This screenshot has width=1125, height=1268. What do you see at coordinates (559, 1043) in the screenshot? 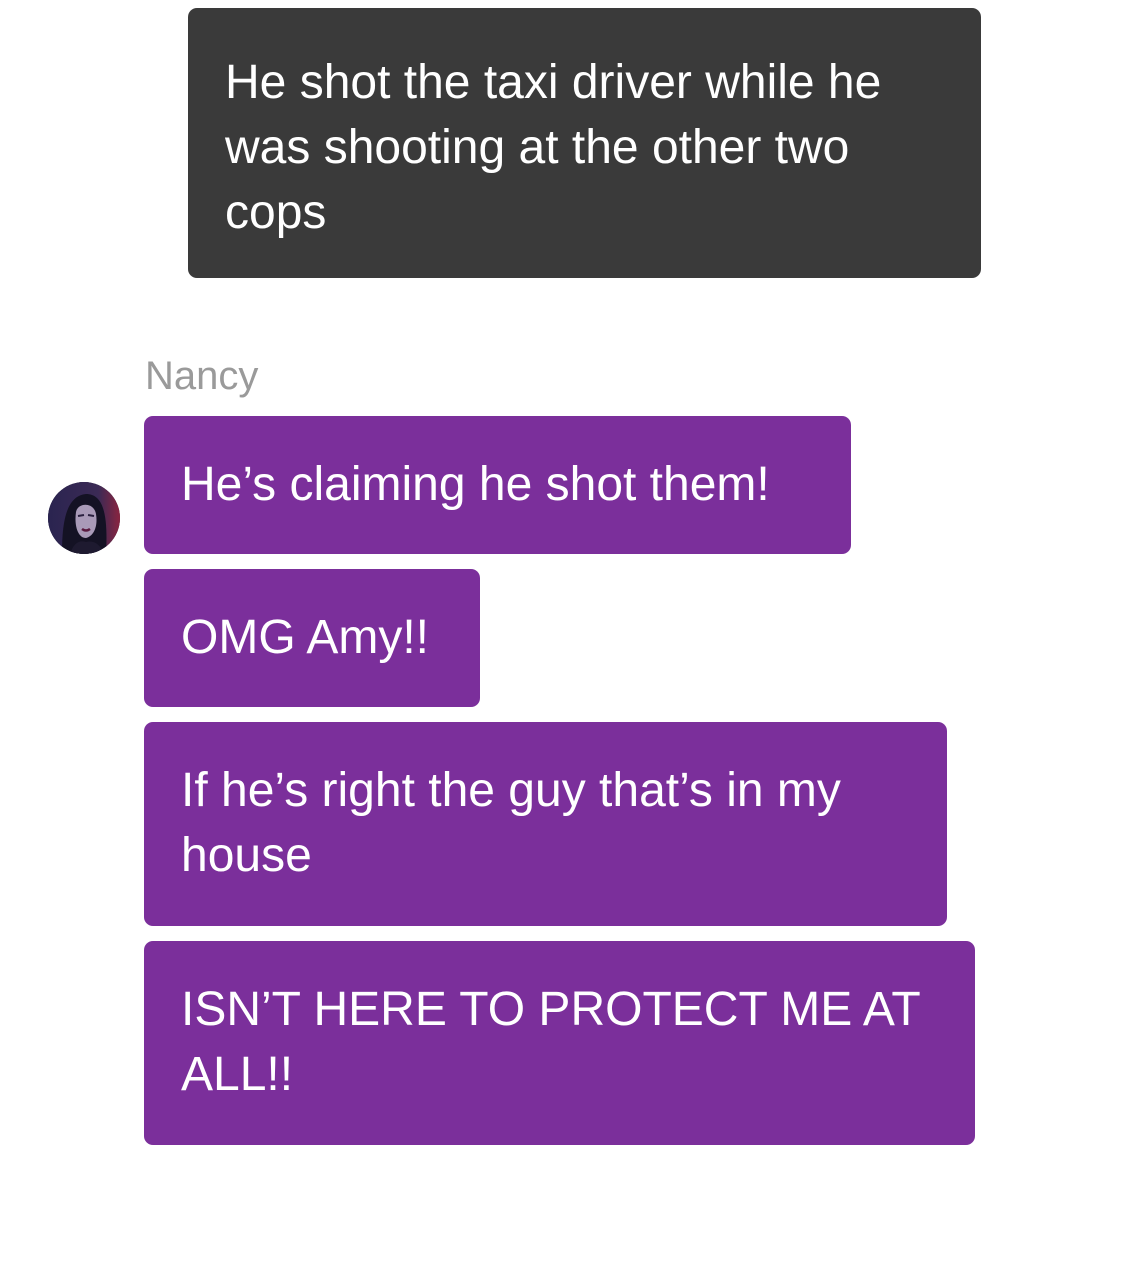
I see `message-bubble: ISN’T HERE TO PROTECT ME AT ALL!!` at bounding box center [559, 1043].